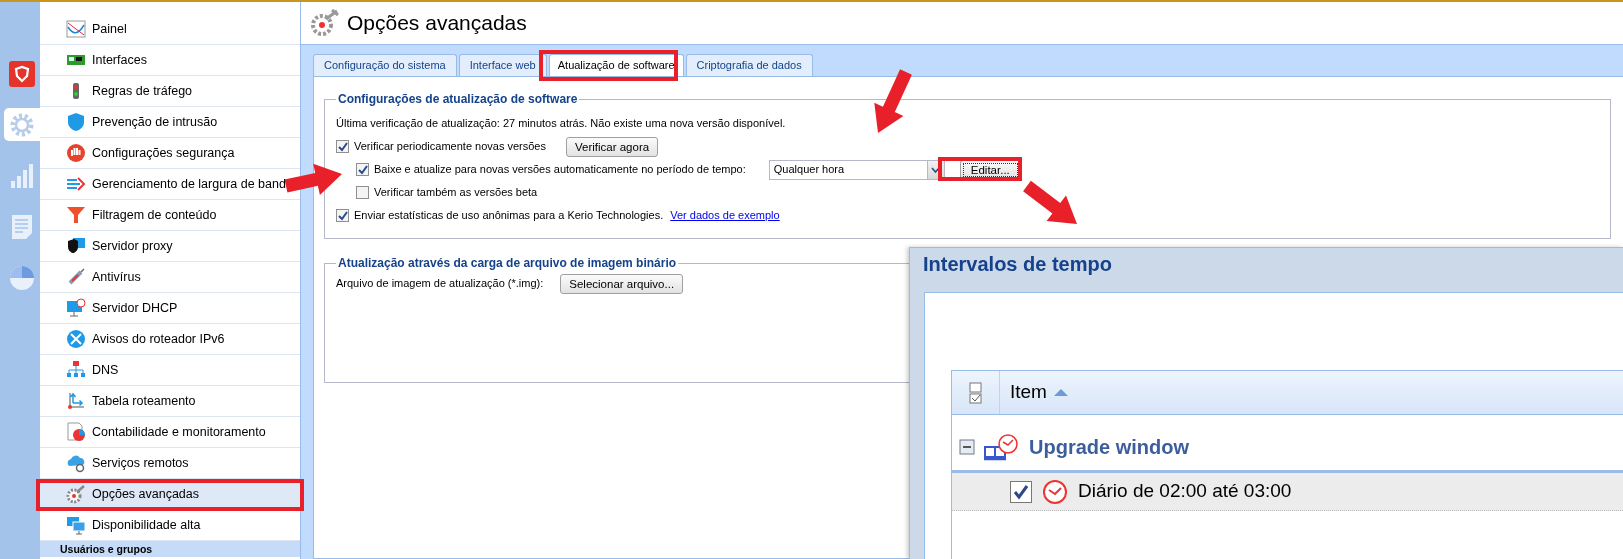 This screenshot has height=559, width=1623. What do you see at coordinates (170, 122) in the screenshot?
I see `sidebar-item: Prevenção de intrusão` at bounding box center [170, 122].